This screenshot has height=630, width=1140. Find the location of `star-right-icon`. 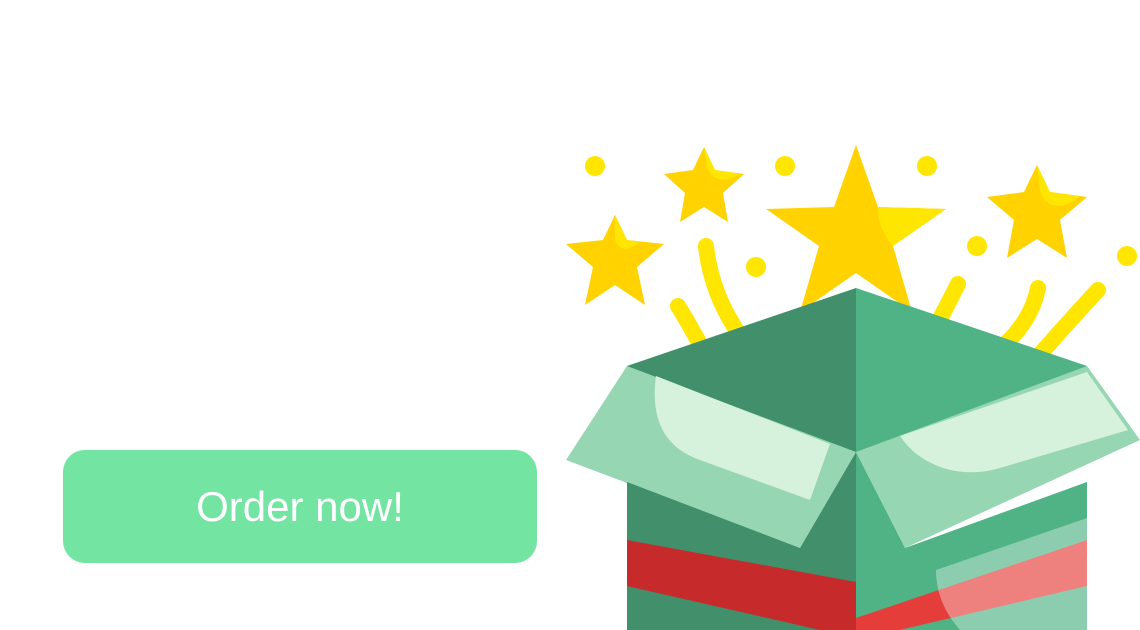

star-right-icon is located at coordinates (1037, 211).